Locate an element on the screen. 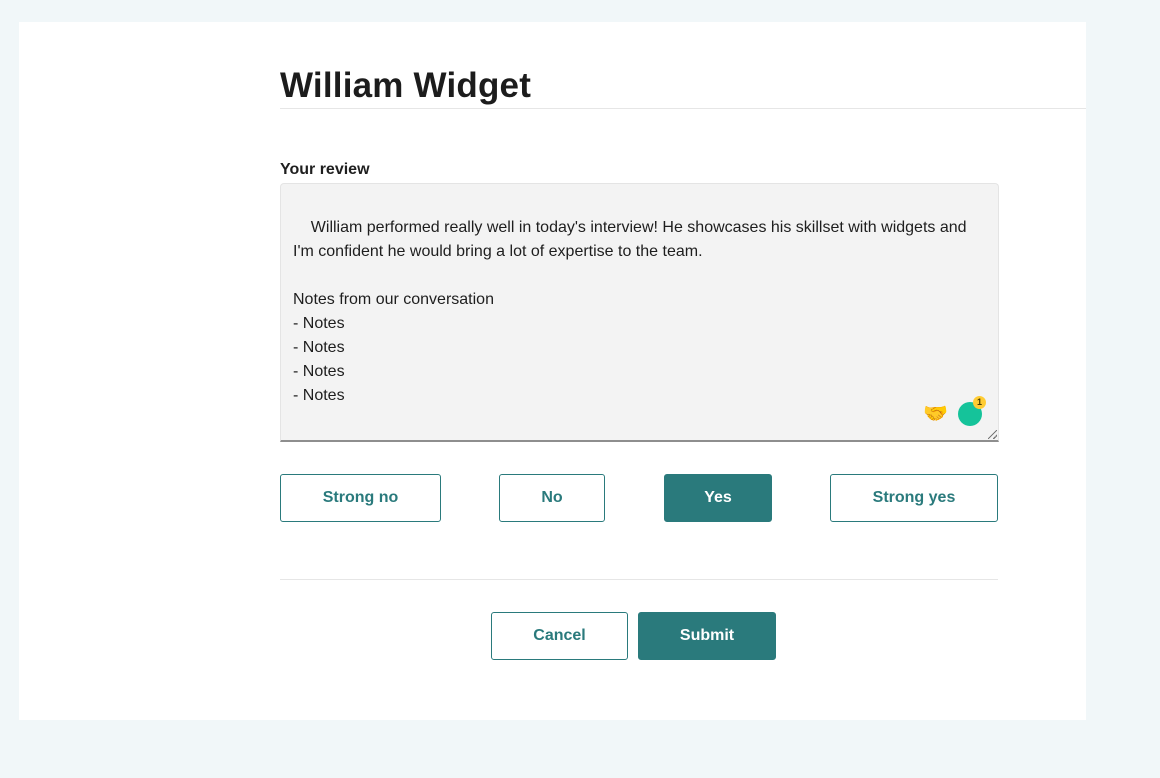 The image size is (1160, 778). rating-strong-yes-button: Strong yes is located at coordinates (914, 498).